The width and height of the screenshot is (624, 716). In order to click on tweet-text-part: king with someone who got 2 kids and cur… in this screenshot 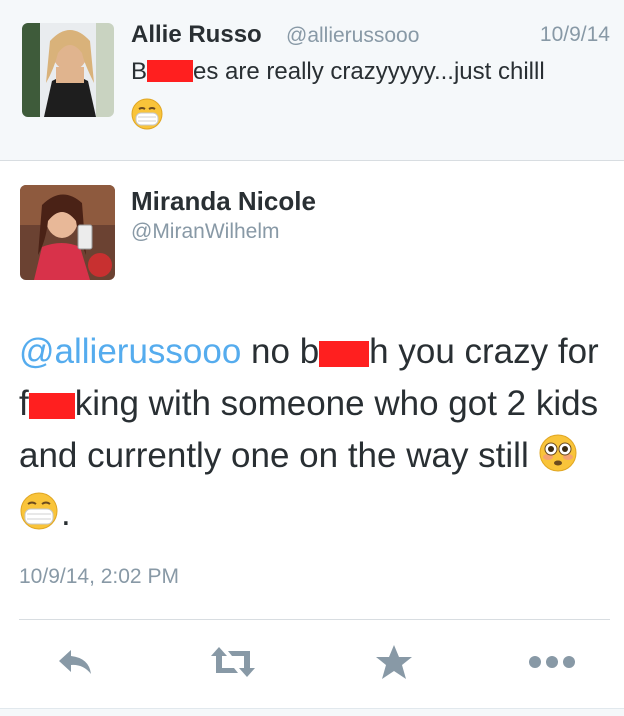, I will do `click(309, 429)`.